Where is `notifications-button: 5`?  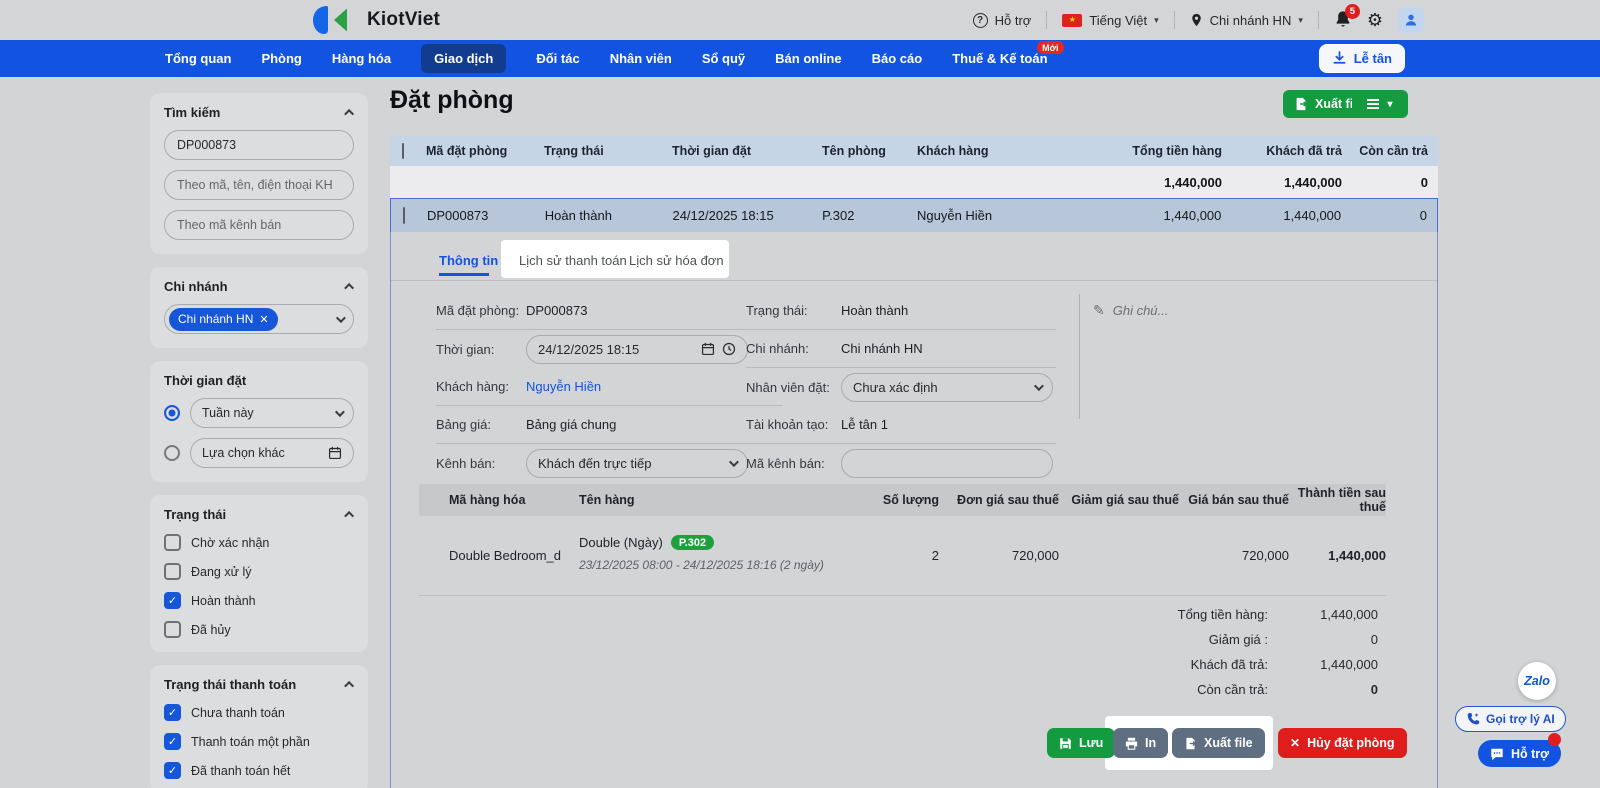 notifications-button: 5 is located at coordinates (1347, 17).